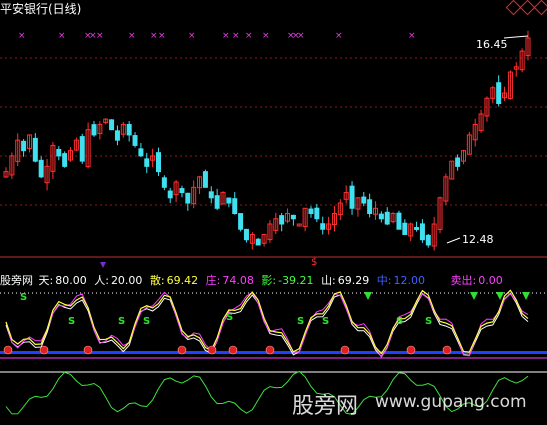 This screenshot has height=425, width=547. I want to click on indicator-item-zhuang: 庄: 74.08, so click(229, 280).